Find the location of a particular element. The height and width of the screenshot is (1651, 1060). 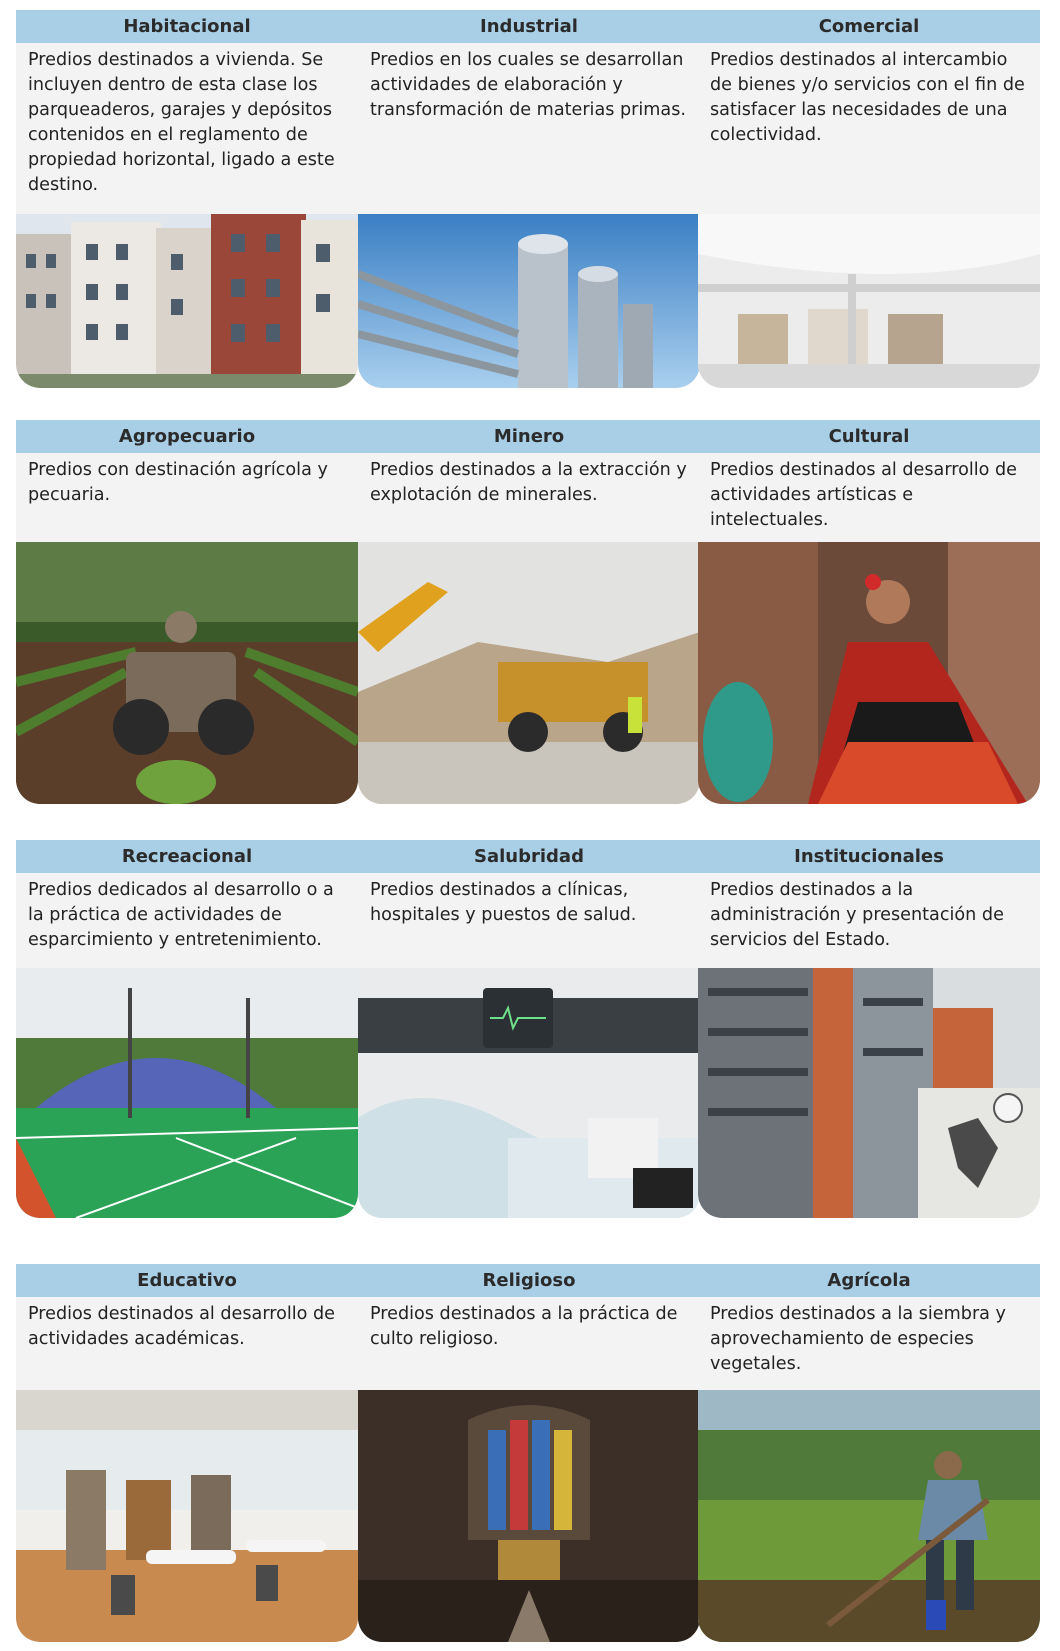

card-title: Agropecuario is located at coordinates (187, 436).